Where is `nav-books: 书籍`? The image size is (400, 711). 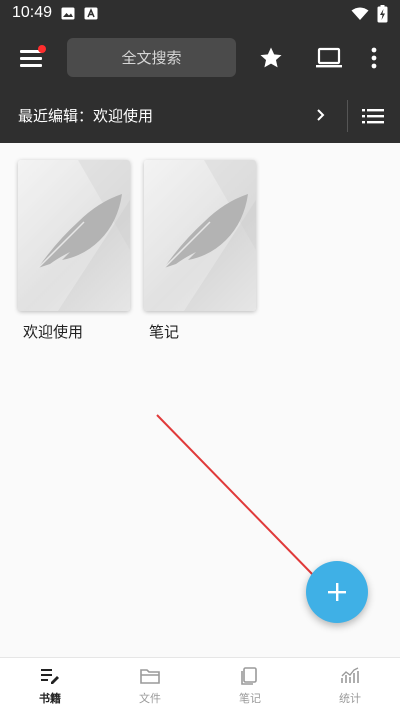 nav-books: 书籍 is located at coordinates (50, 684).